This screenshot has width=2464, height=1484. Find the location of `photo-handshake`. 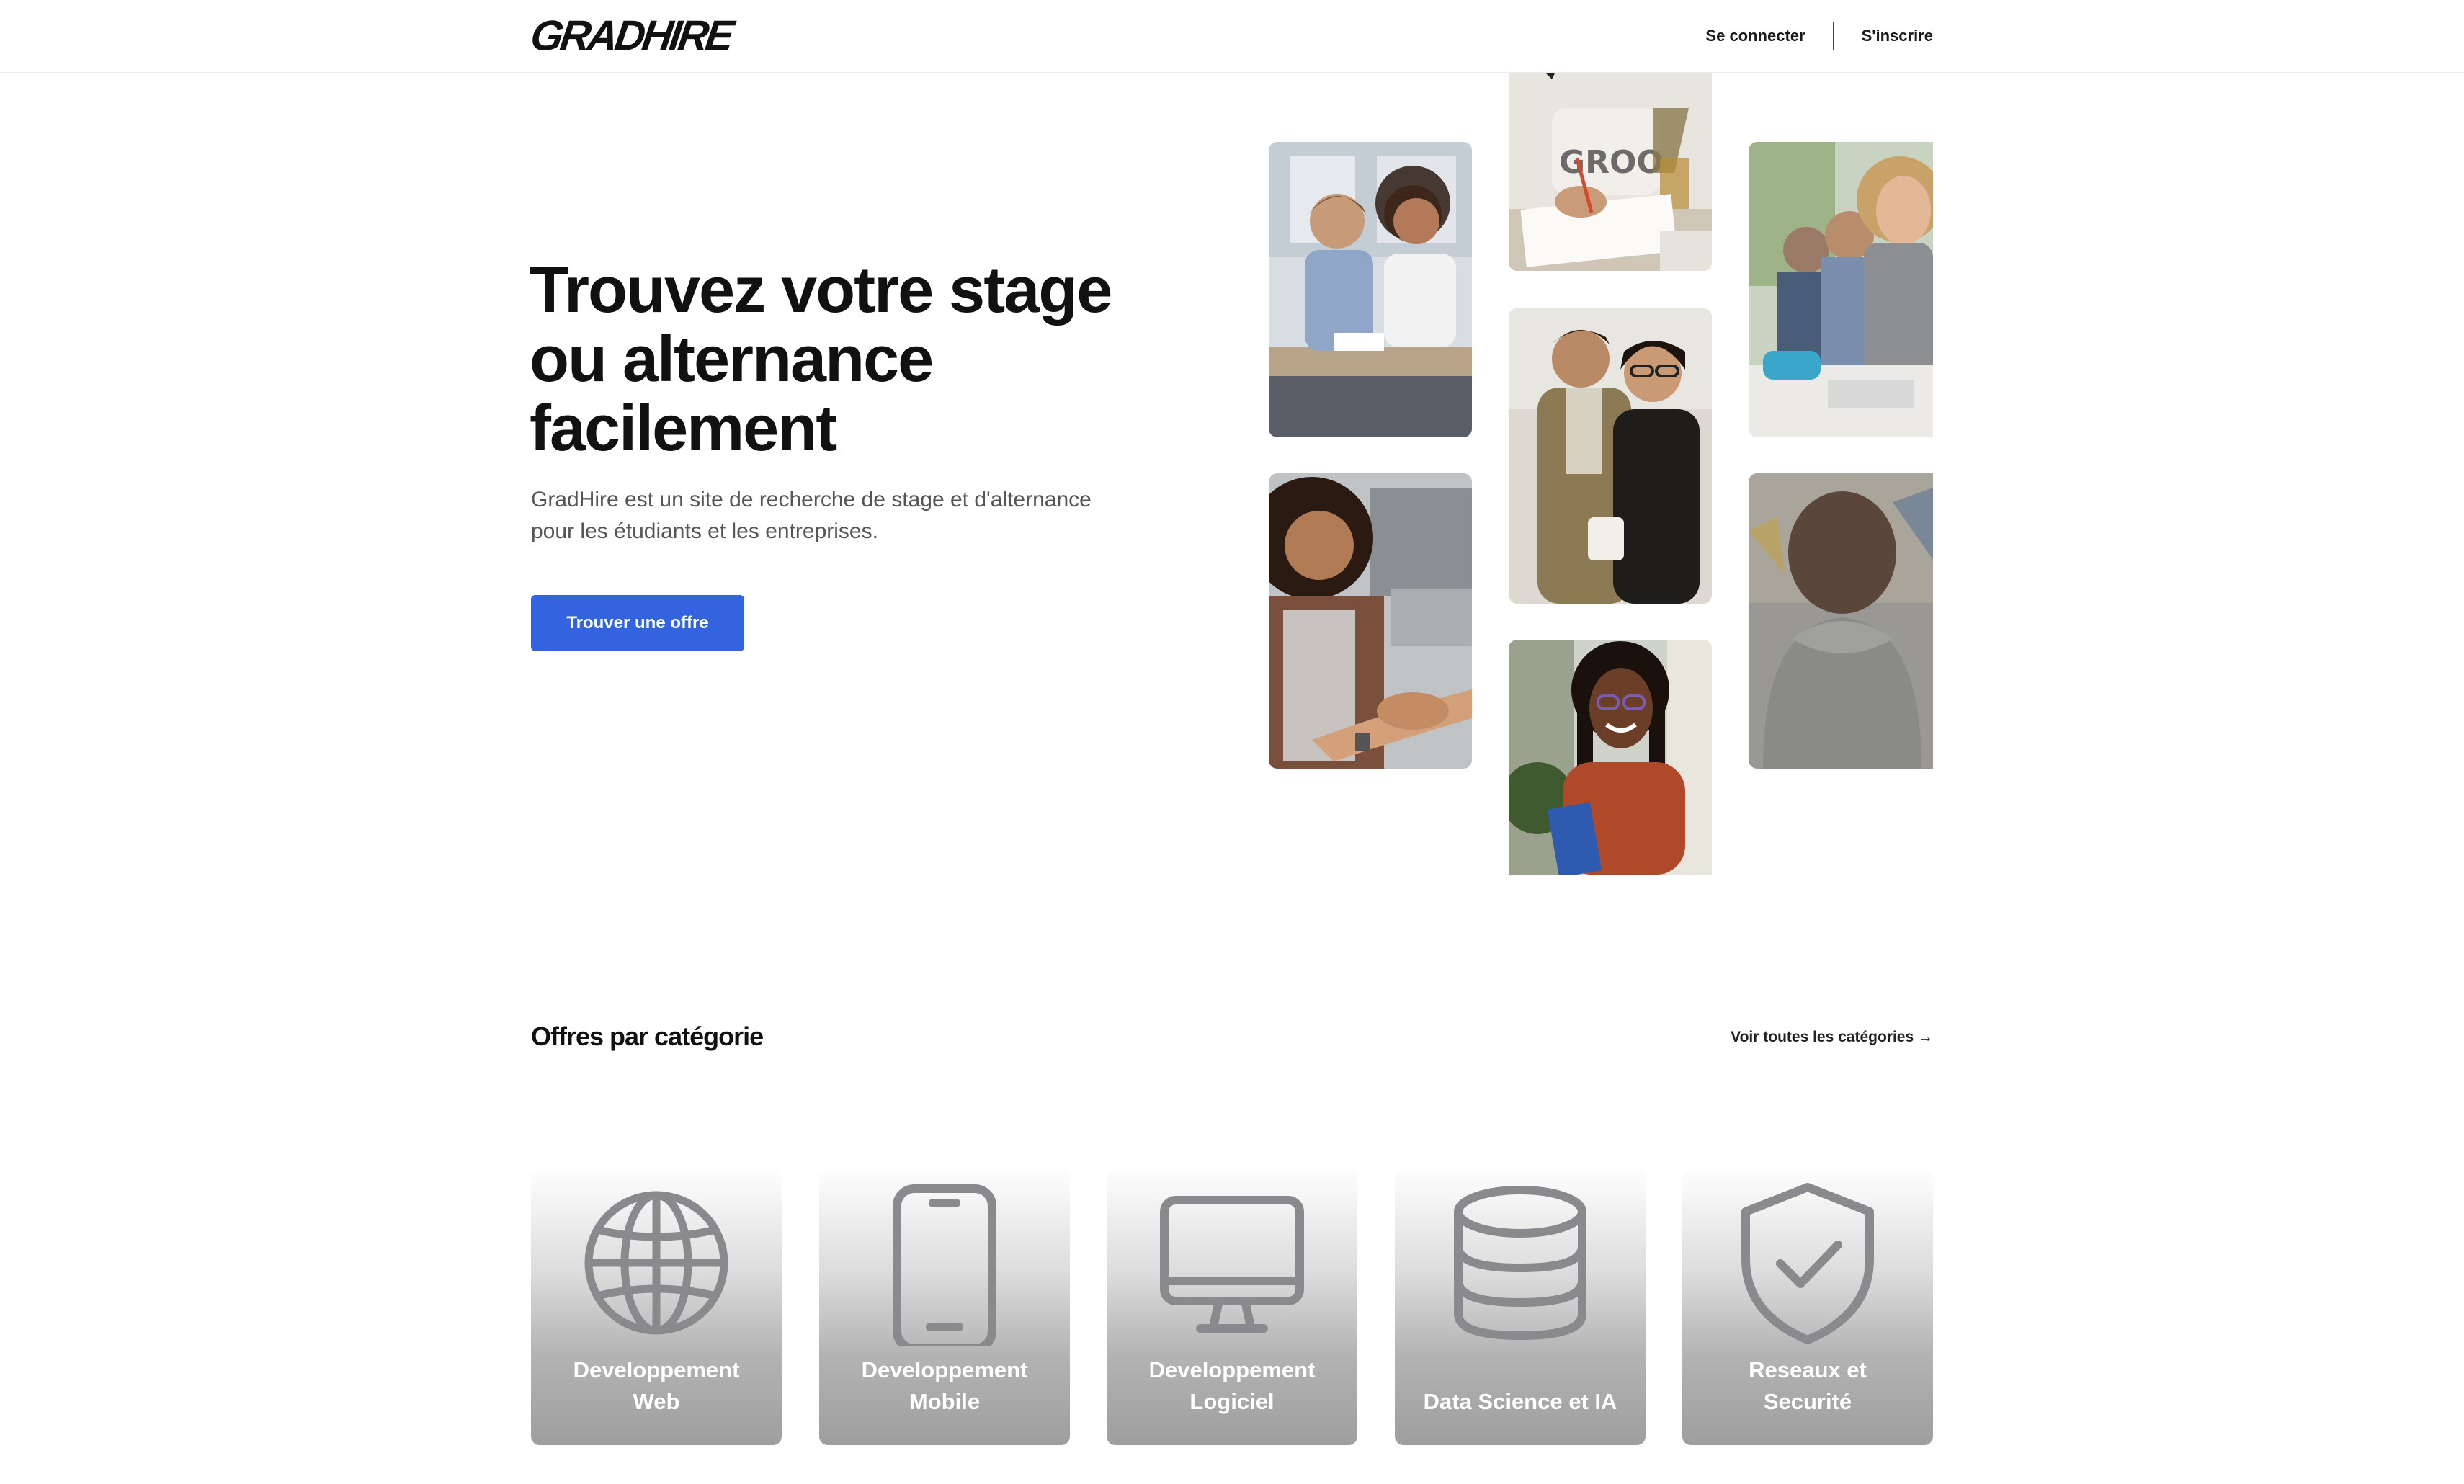

photo-handshake is located at coordinates (1370, 621).